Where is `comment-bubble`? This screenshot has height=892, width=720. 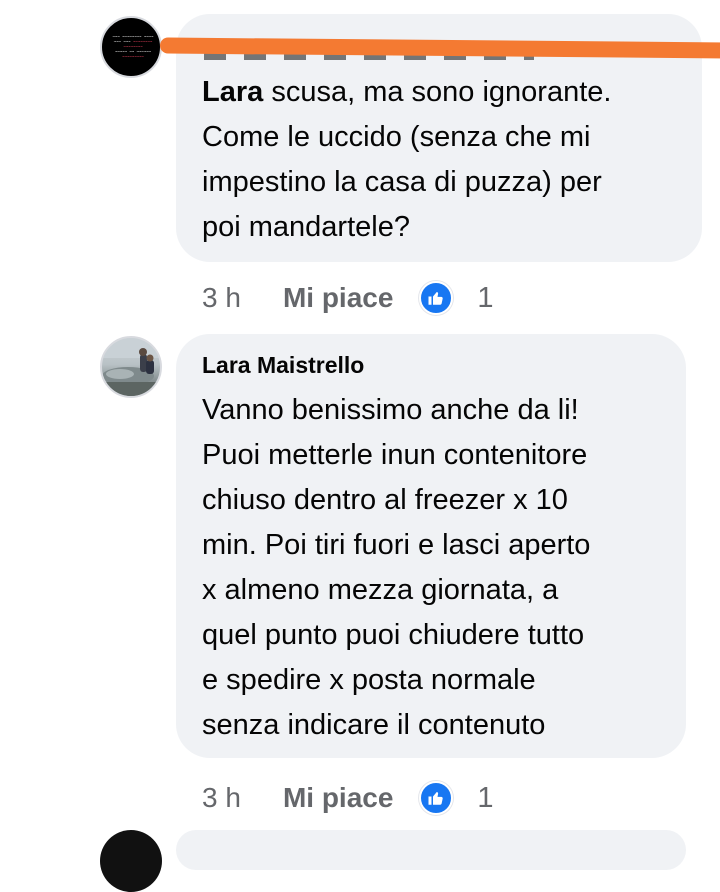
comment-bubble is located at coordinates (431, 850).